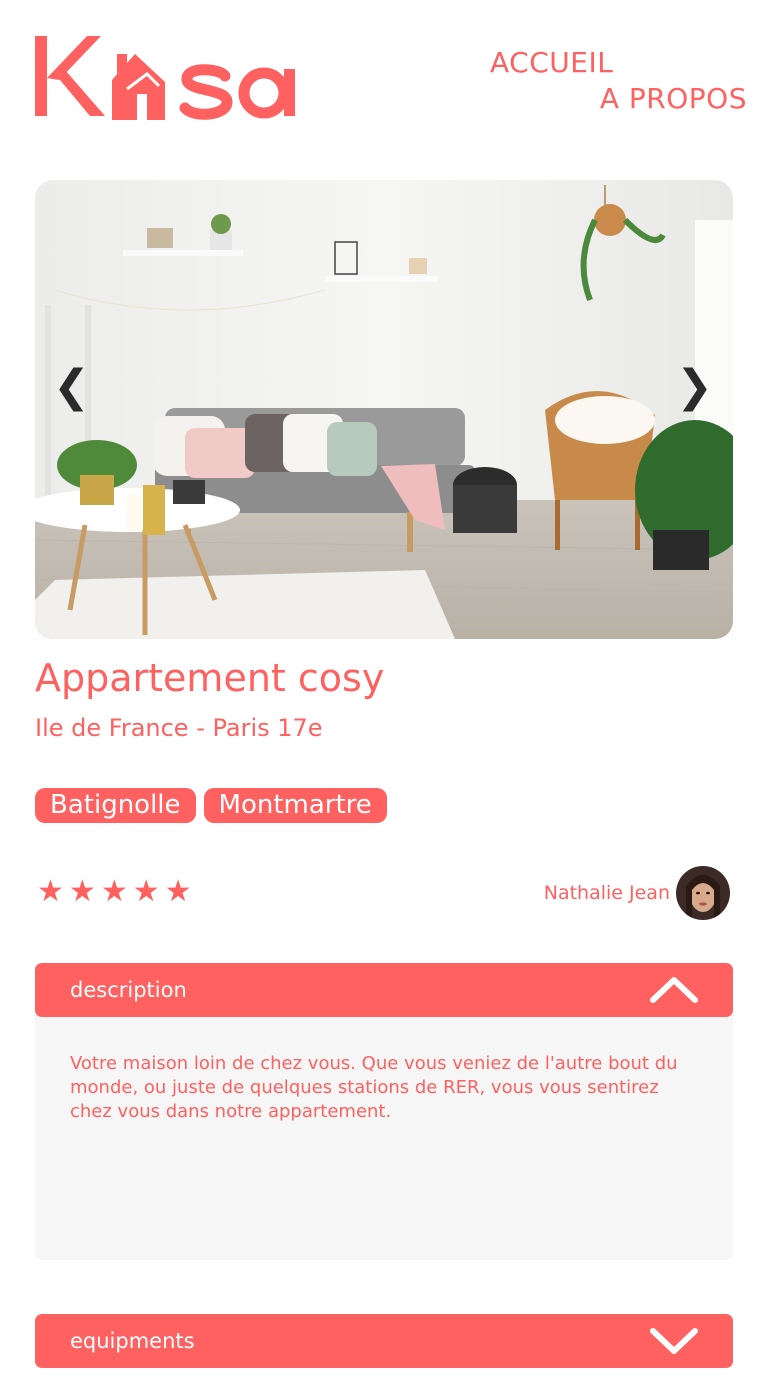 The height and width of the screenshot is (1386, 766). I want to click on tag: Montmartre, so click(295, 805).